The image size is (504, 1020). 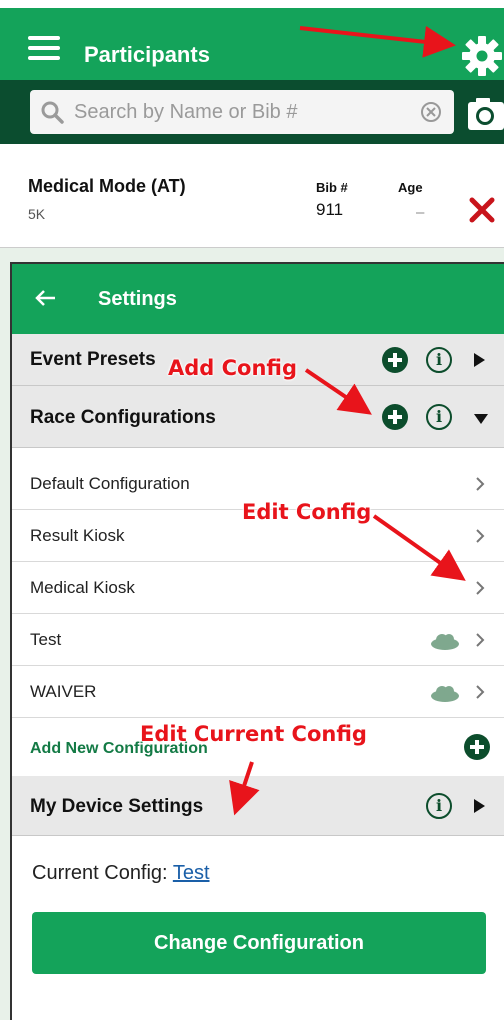 What do you see at coordinates (485, 113) in the screenshot?
I see `camera-icon` at bounding box center [485, 113].